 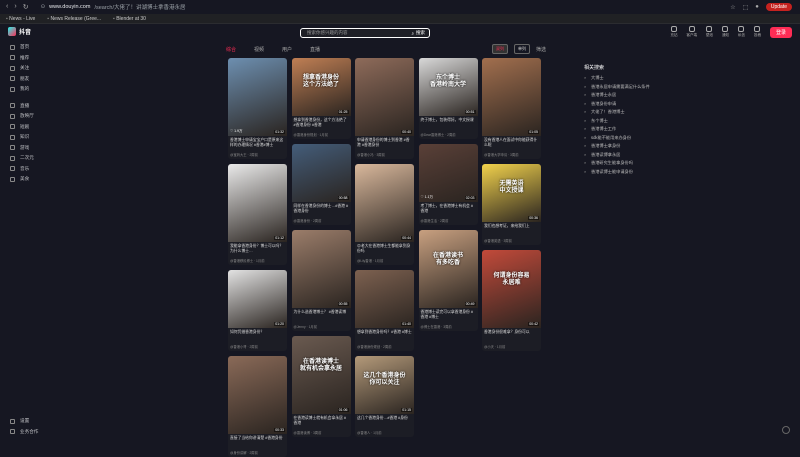 I want to click on sidebar-item-following: 关注, so click(x=28, y=68).